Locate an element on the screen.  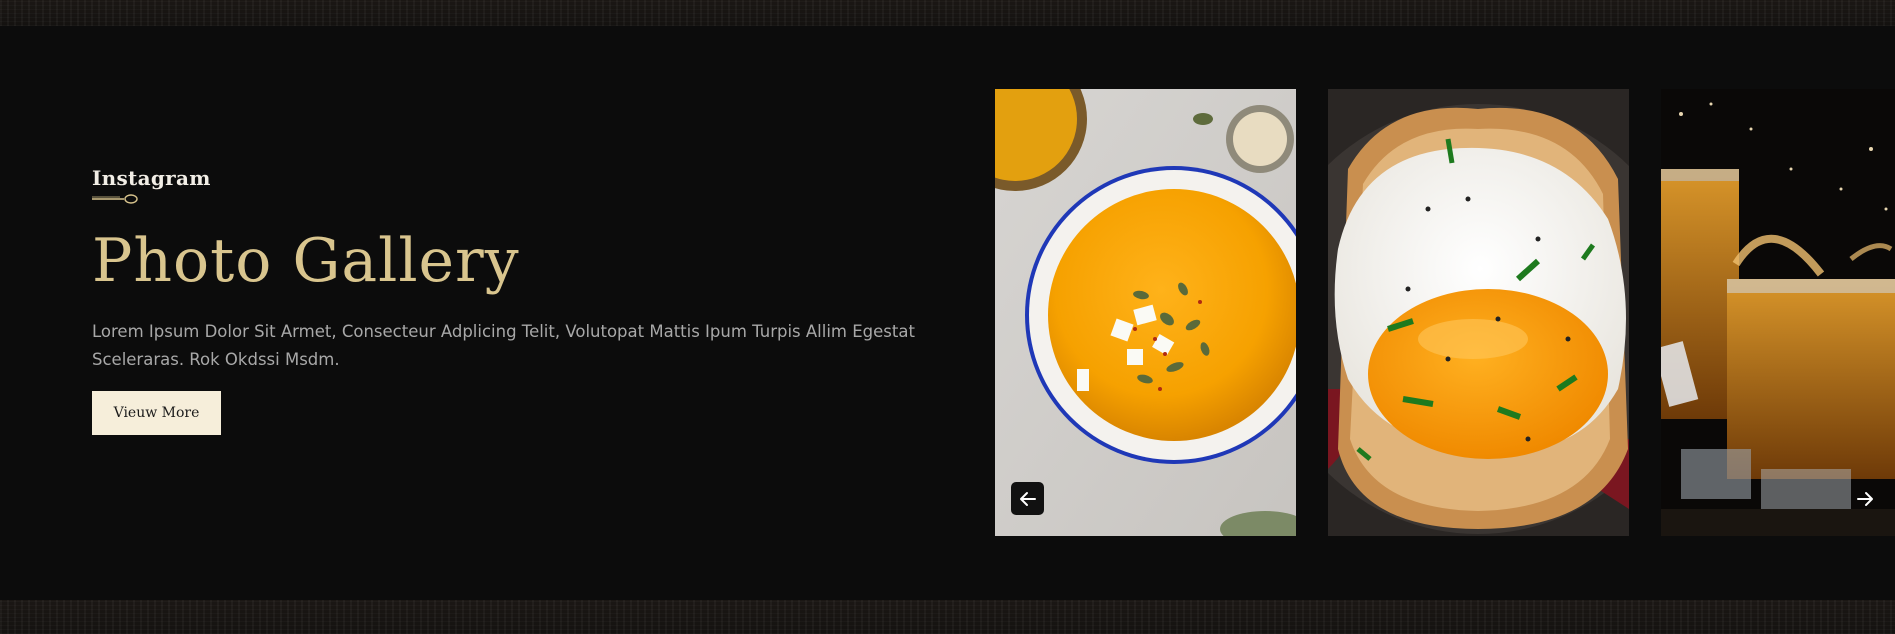
fried-egg-toast-photo is located at coordinates (1478, 312).